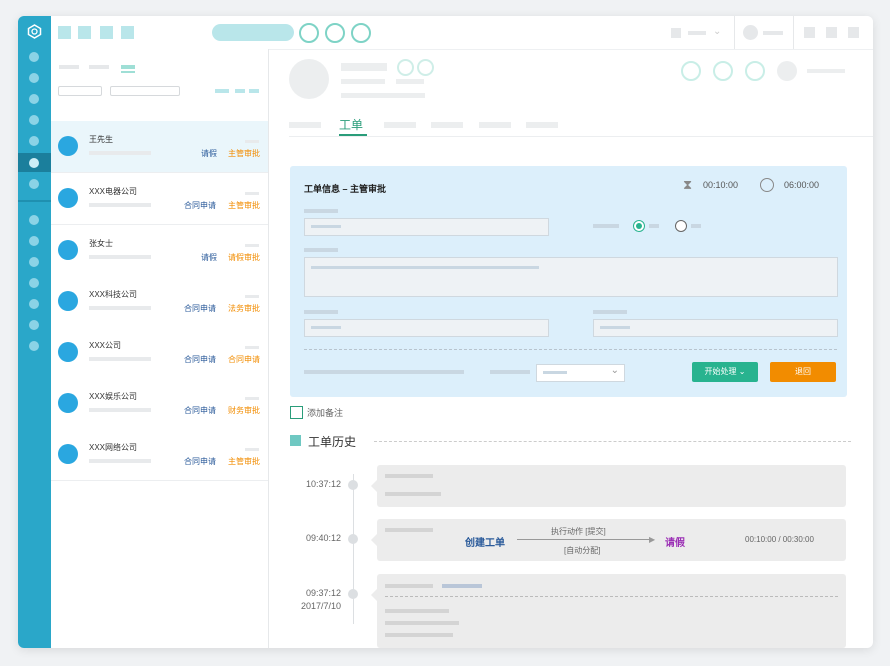 The height and width of the screenshot is (666, 890). I want to click on card-tag, so click(462, 586).